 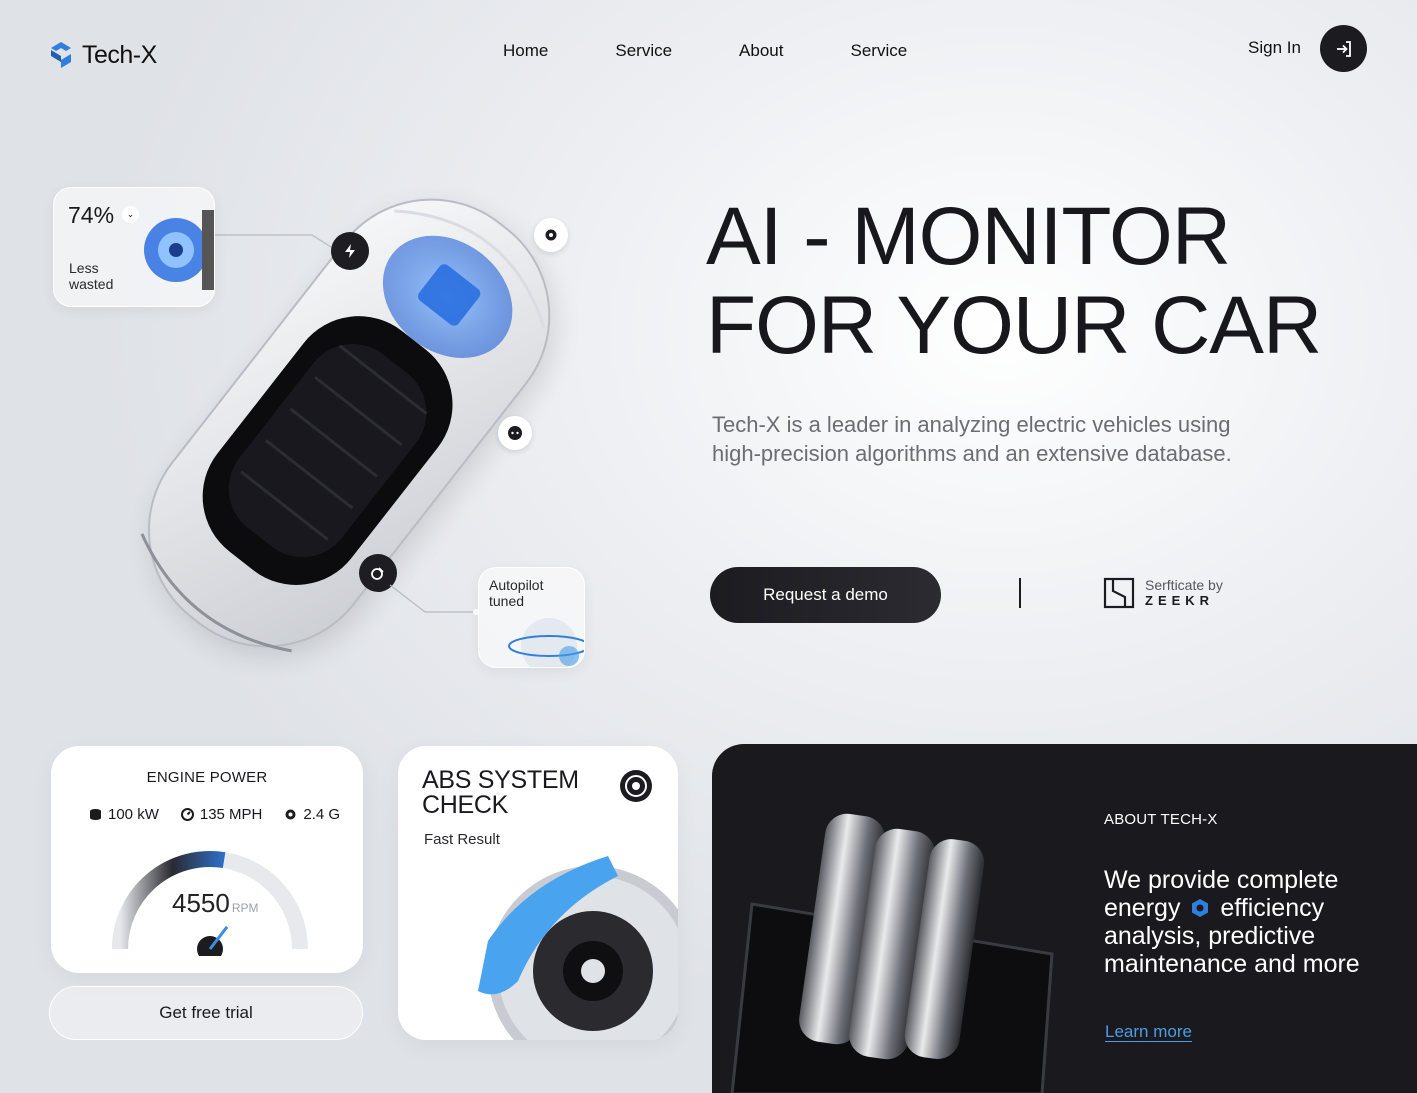 What do you see at coordinates (91, 284) in the screenshot?
I see `waste-label-2: wasted` at bounding box center [91, 284].